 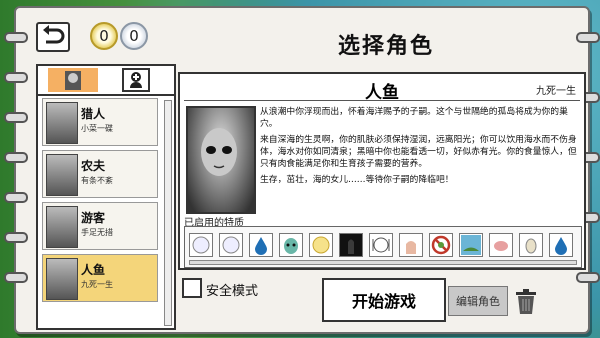 What do you see at coordinates (383, 262) in the screenshot?
I see `traits-scrollbar` at bounding box center [383, 262].